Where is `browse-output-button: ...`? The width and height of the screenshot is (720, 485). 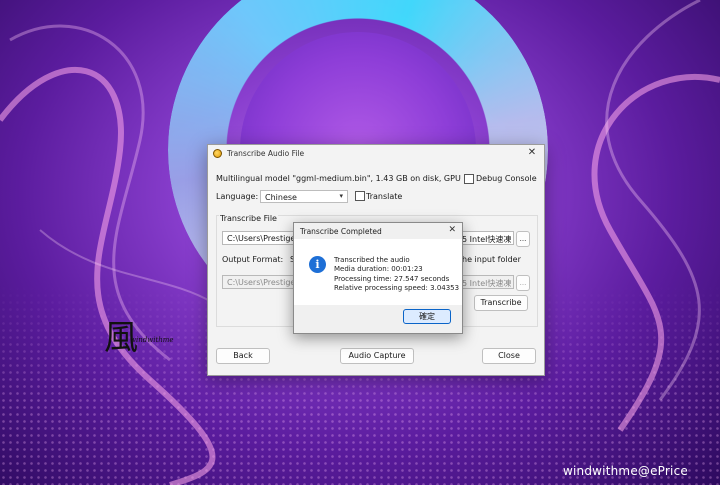 browse-output-button: ... is located at coordinates (523, 283).